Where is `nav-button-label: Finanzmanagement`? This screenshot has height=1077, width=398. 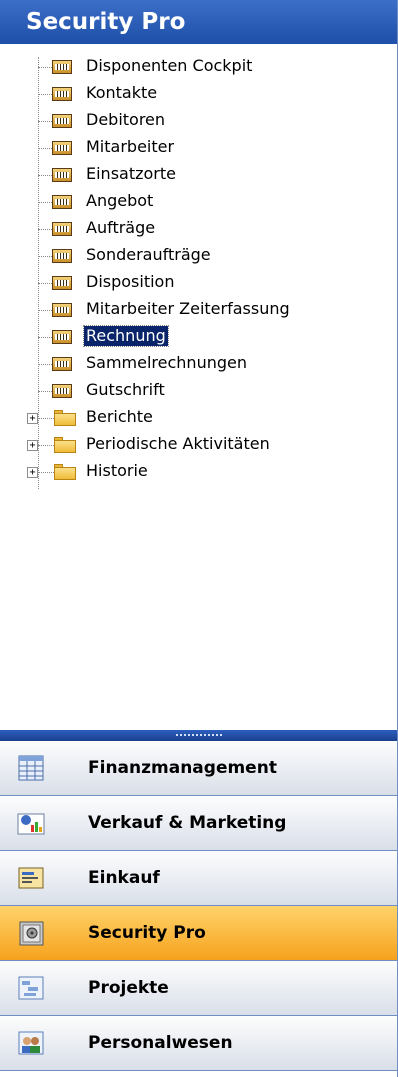
nav-button-label: Finanzmanagement is located at coordinates (182, 768).